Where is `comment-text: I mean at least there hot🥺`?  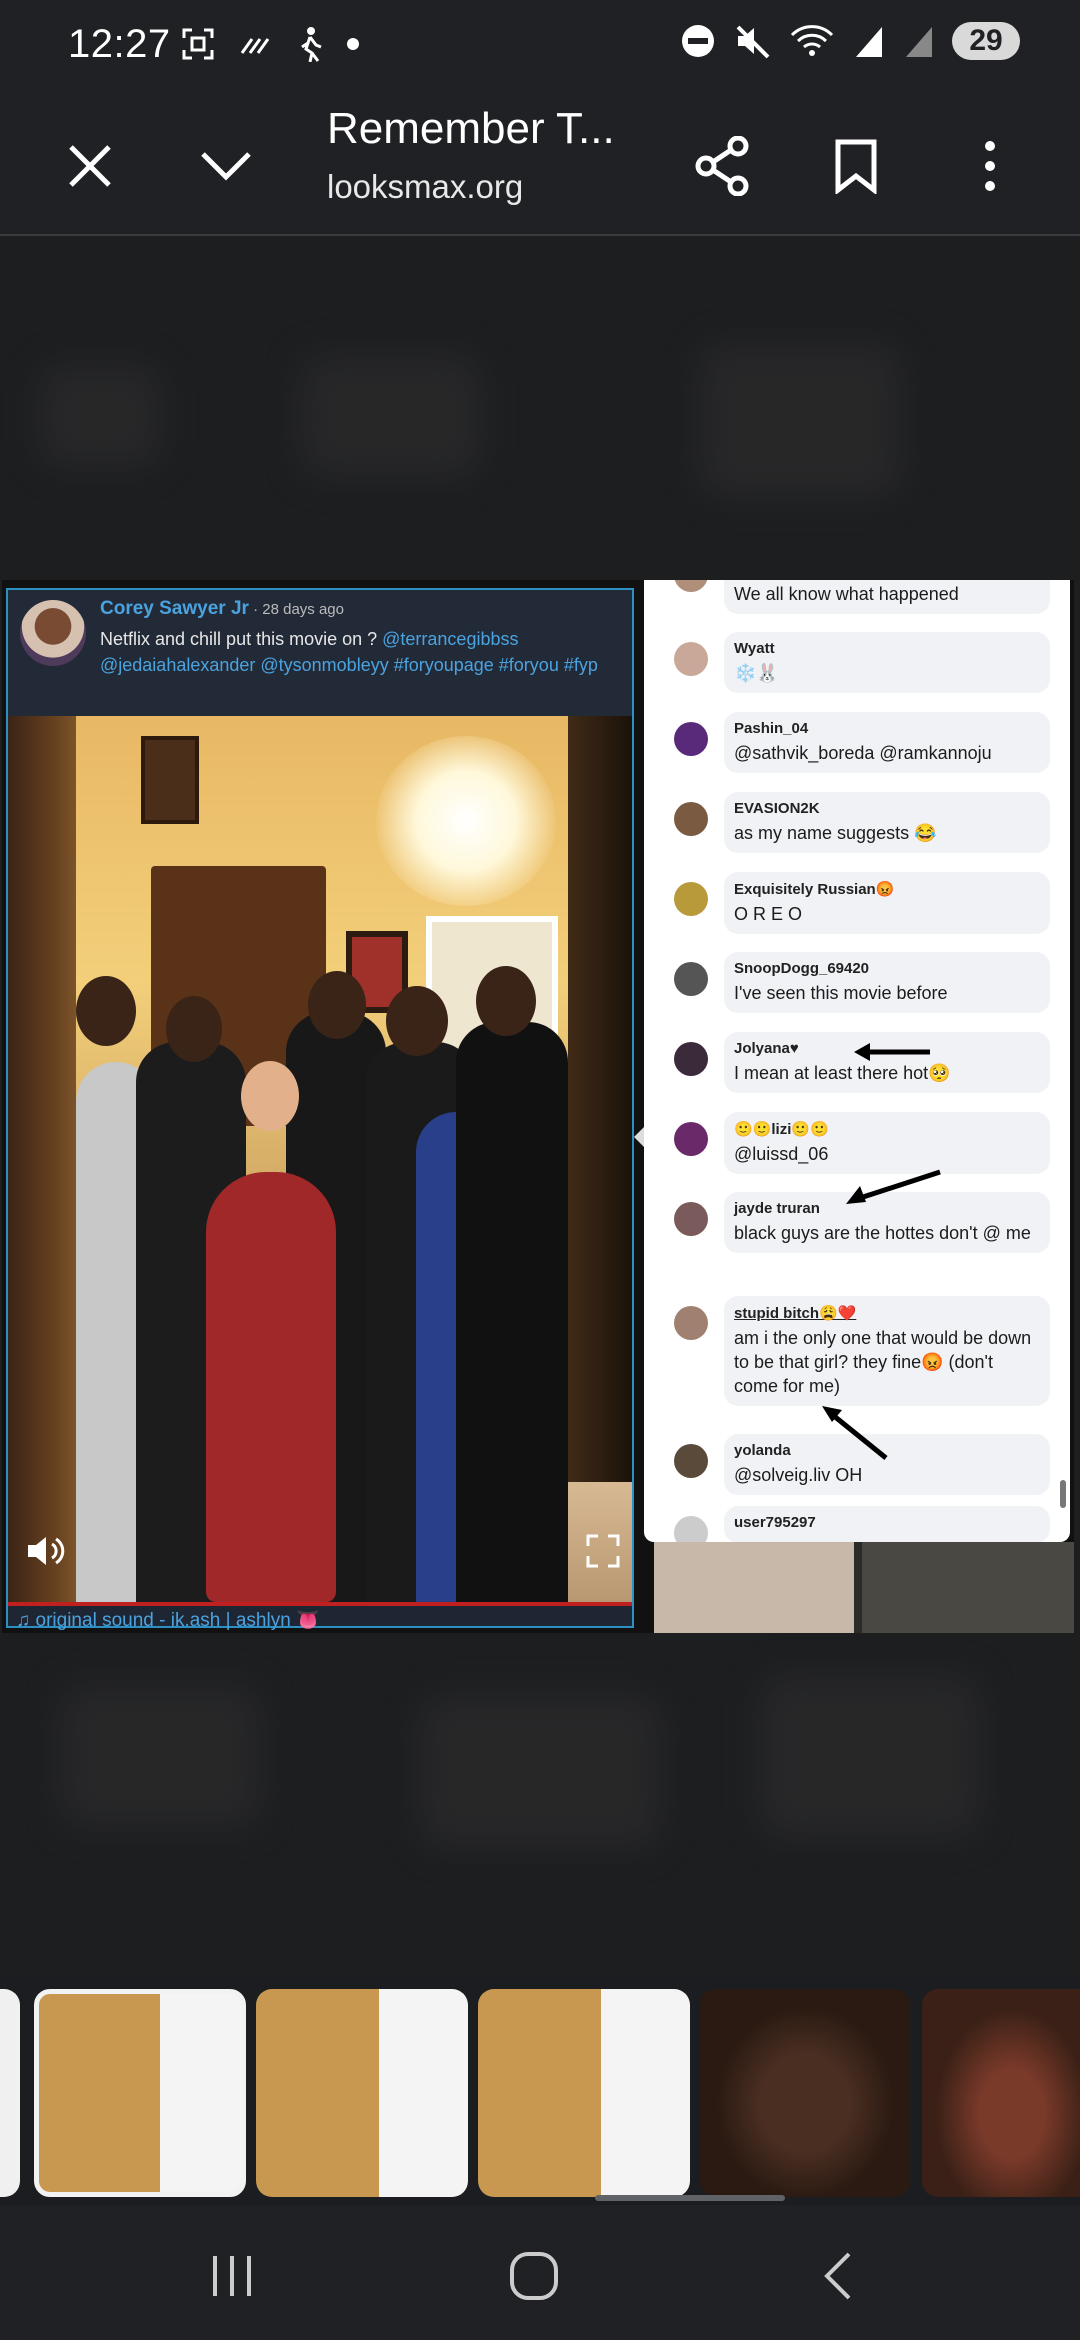 comment-text: I mean at least there hot🥺 is located at coordinates (842, 1073).